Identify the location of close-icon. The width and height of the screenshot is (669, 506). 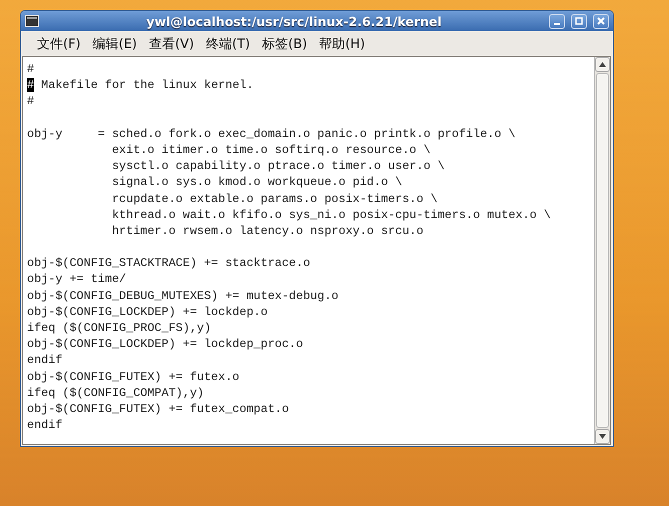
(601, 21).